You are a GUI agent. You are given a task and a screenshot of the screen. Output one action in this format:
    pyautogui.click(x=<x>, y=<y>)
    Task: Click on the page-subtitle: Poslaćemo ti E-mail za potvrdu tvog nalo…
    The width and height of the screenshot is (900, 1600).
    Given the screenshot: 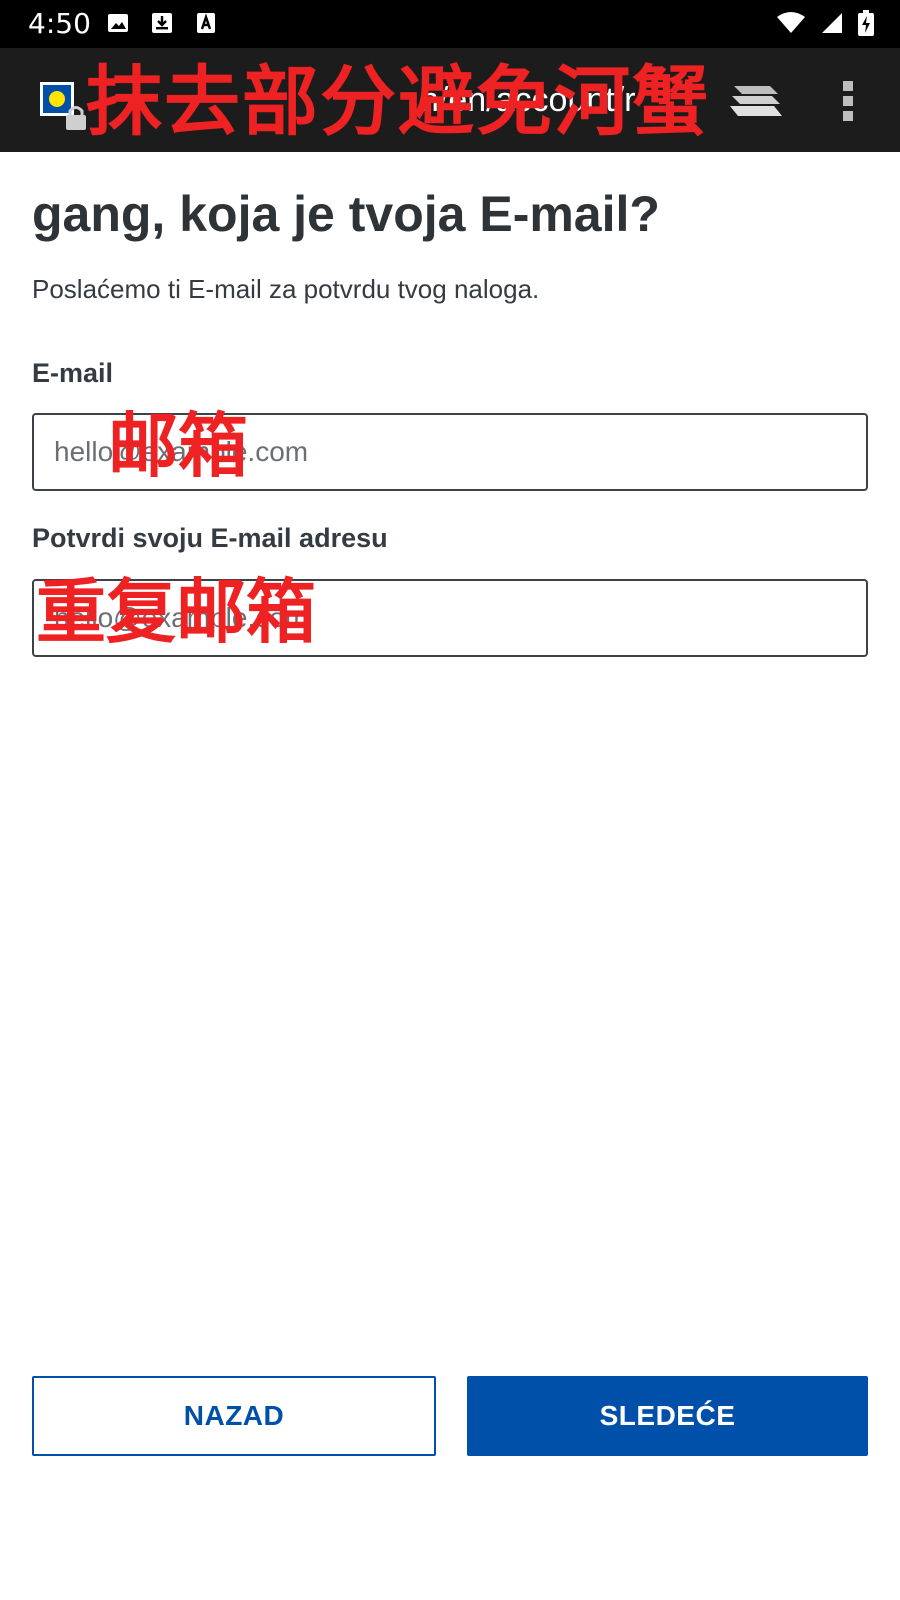 What is the action you would take?
    pyautogui.click(x=286, y=289)
    